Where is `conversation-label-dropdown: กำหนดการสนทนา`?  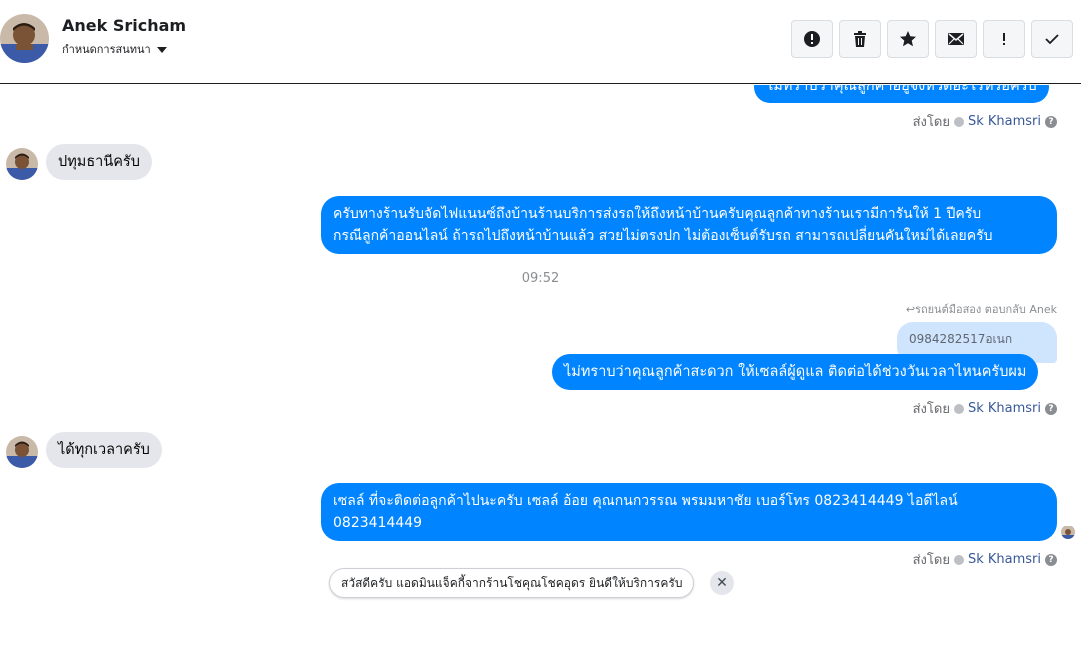
conversation-label-dropdown: กำหนดการสนทนา is located at coordinates (114, 49).